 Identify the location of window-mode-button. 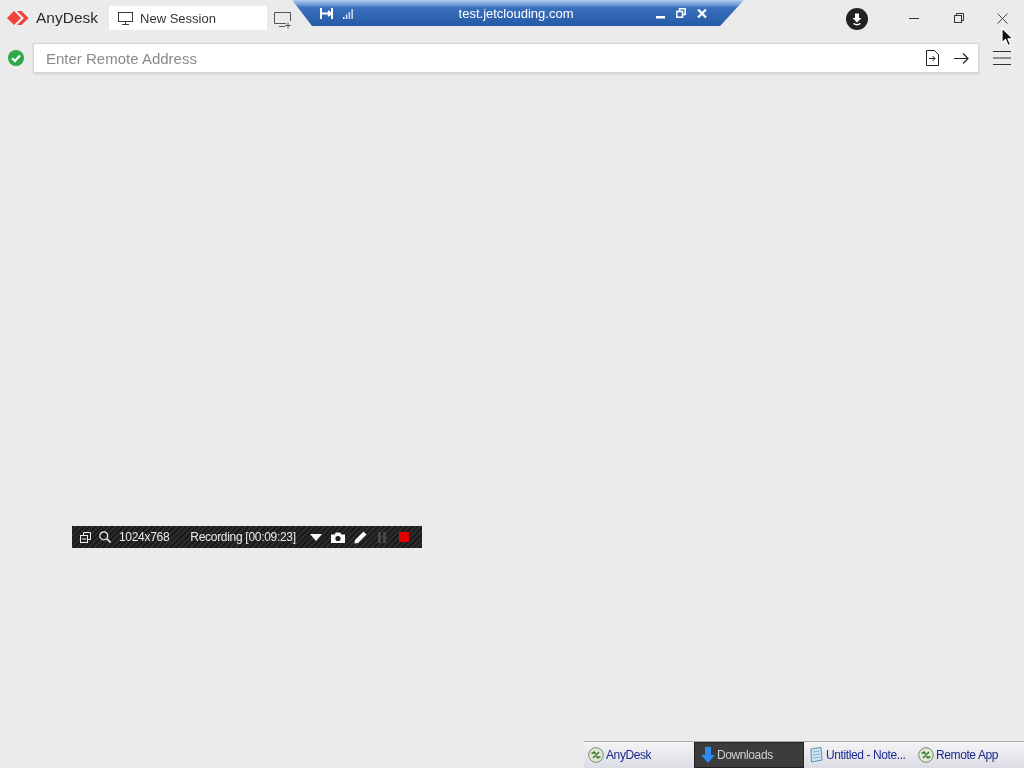
(85, 537).